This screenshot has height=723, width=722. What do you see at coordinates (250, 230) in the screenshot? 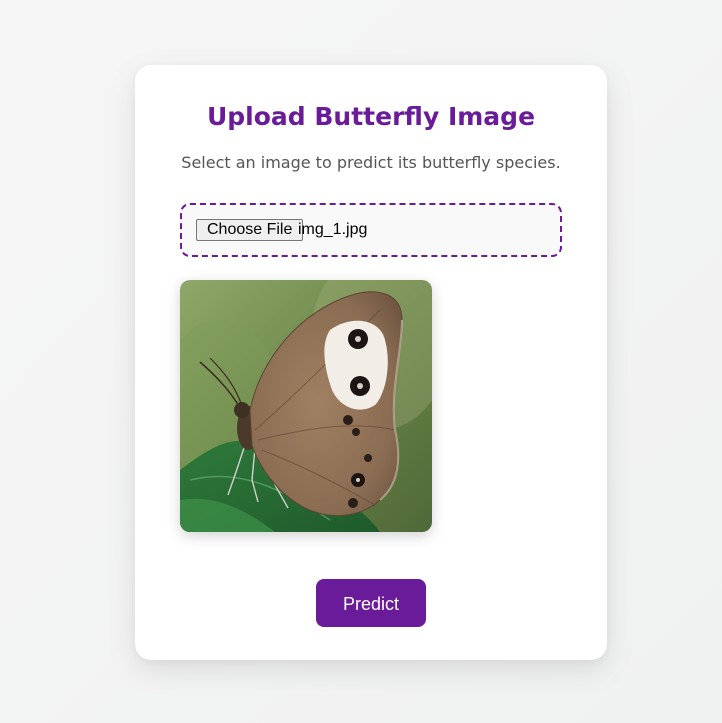
I see `choose-file-button: Choose File` at bounding box center [250, 230].